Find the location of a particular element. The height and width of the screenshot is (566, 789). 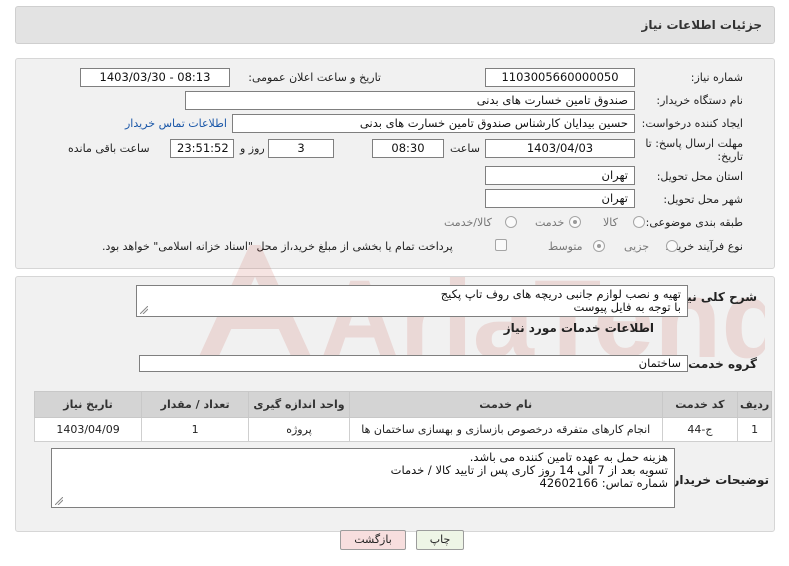

process-radio-minor is located at coordinates (672, 246).